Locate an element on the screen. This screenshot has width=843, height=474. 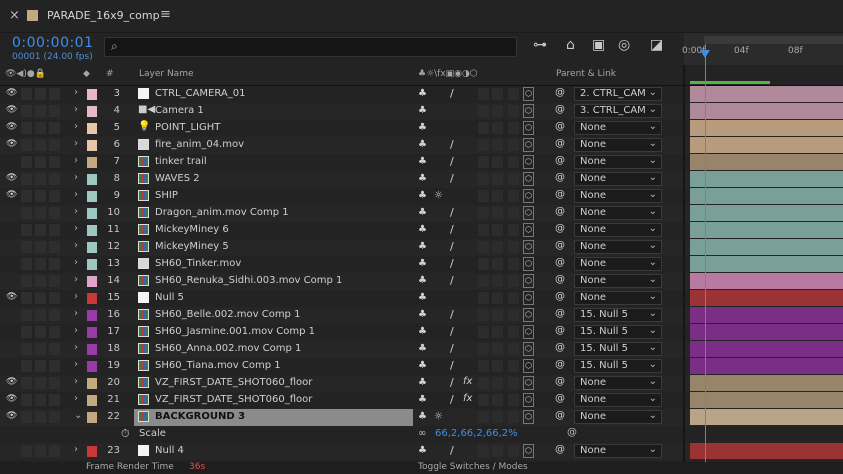
layer-name: SH60_Belle.002.mov Comp 1 is located at coordinates (227, 314).